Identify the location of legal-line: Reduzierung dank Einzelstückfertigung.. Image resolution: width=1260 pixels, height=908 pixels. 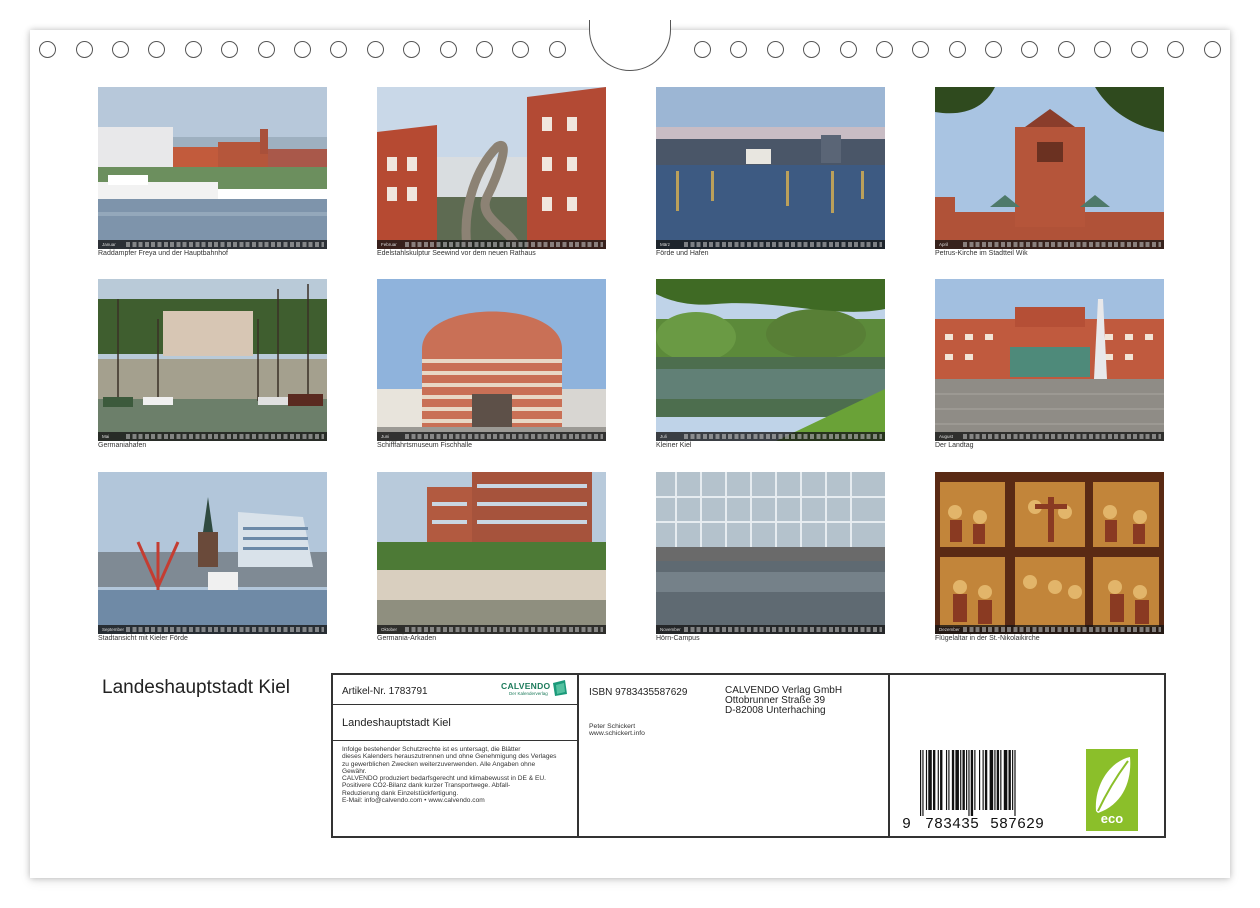
(400, 793).